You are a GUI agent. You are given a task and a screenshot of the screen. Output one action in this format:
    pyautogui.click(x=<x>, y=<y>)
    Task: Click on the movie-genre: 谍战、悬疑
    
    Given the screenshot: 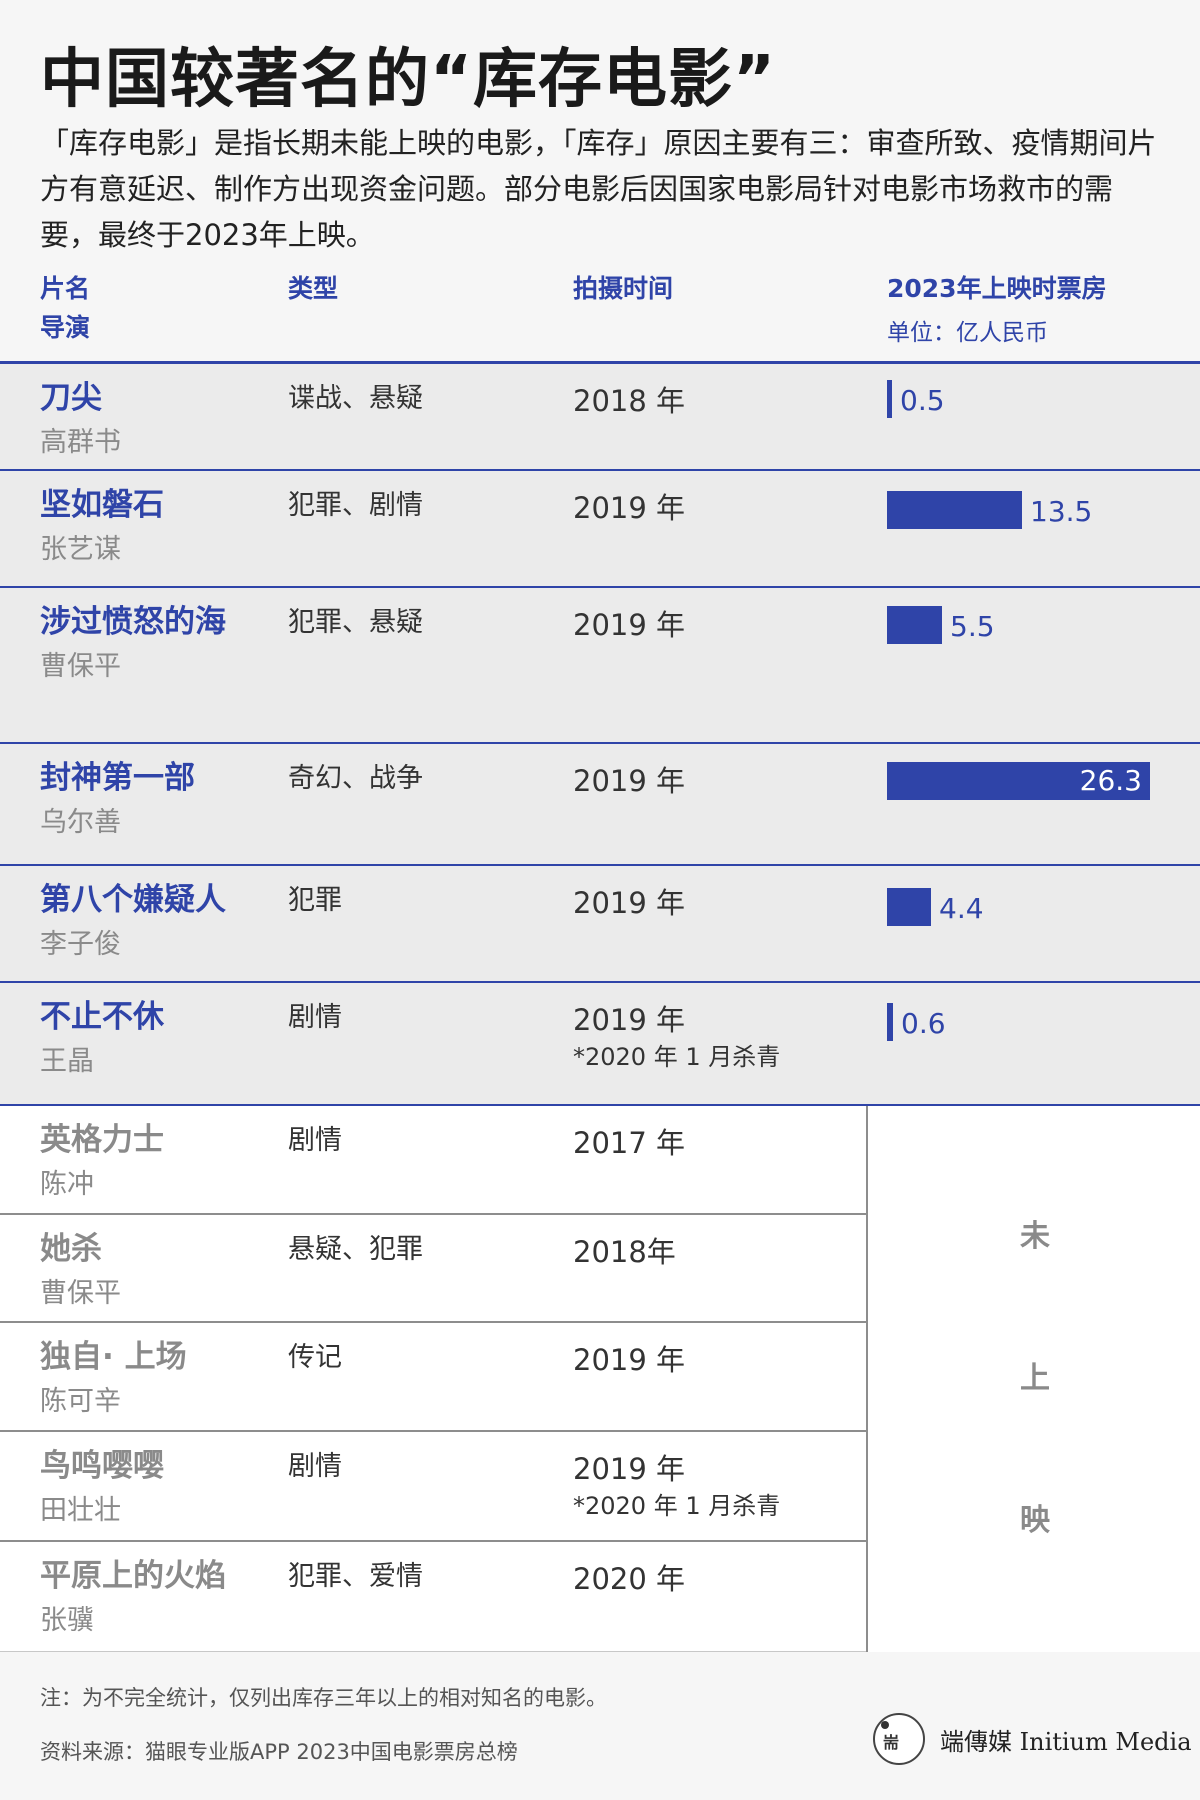 What is the action you would take?
    pyautogui.click(x=355, y=398)
    